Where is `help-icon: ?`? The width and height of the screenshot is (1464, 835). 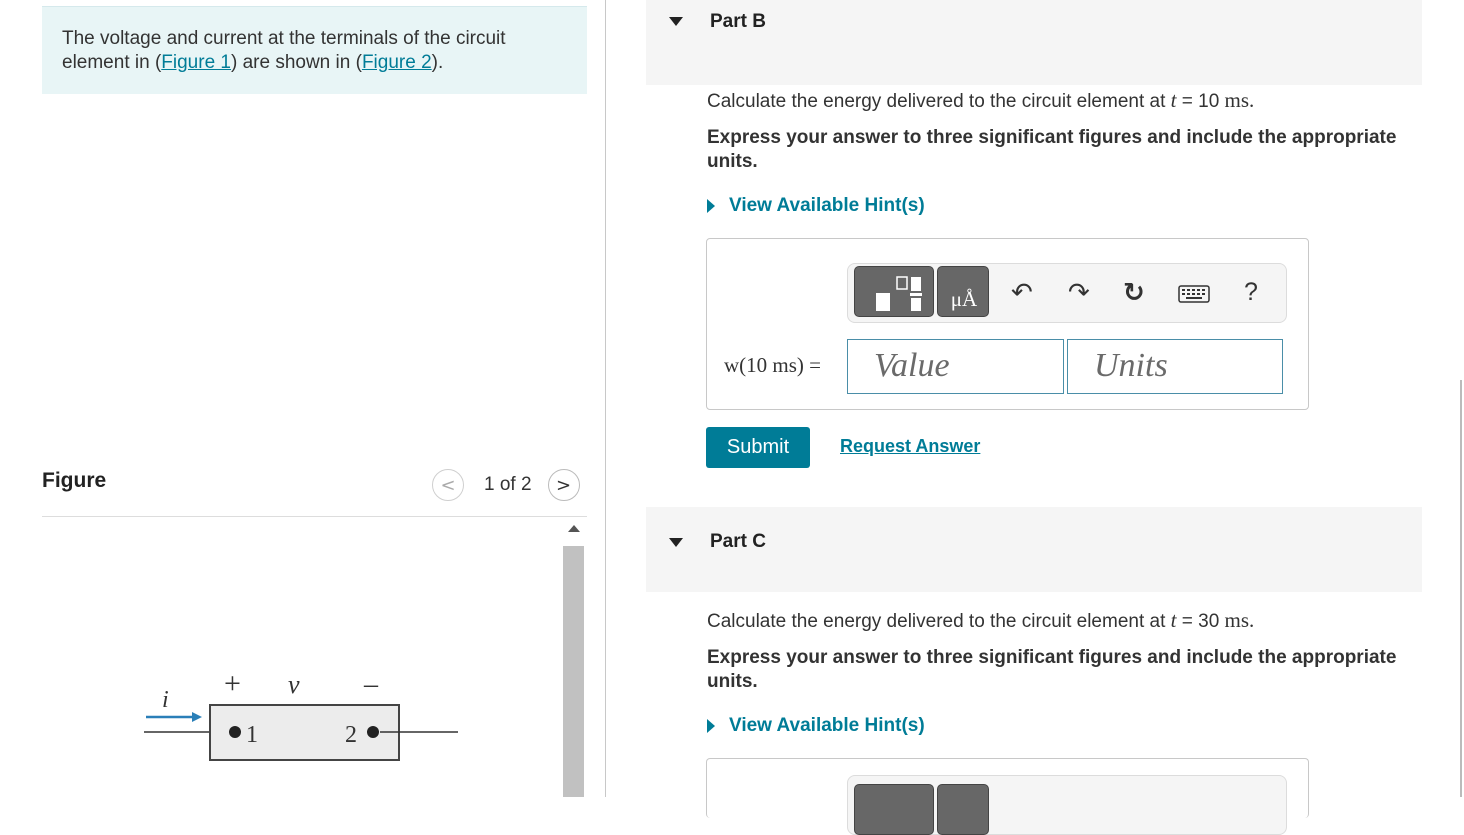 help-icon: ? is located at coordinates (1251, 292).